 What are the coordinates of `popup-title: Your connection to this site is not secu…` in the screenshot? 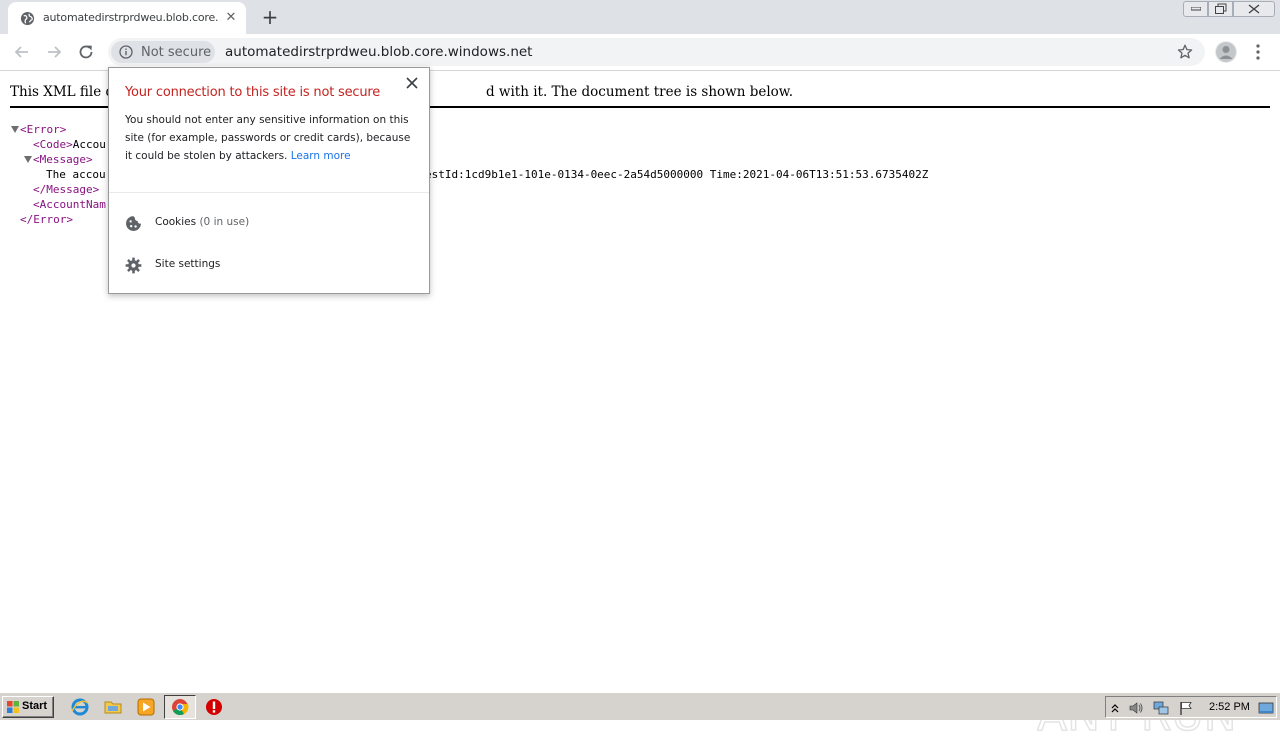 It's located at (253, 92).